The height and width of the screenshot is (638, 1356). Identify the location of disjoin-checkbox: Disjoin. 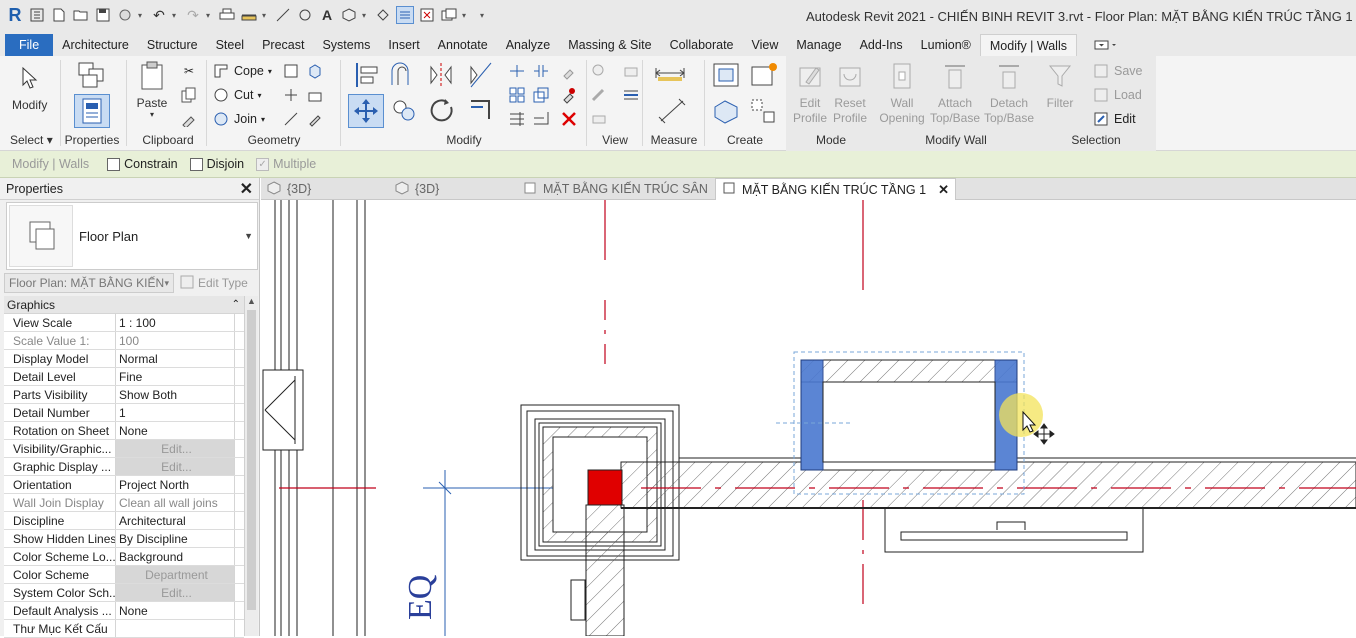
(216, 164).